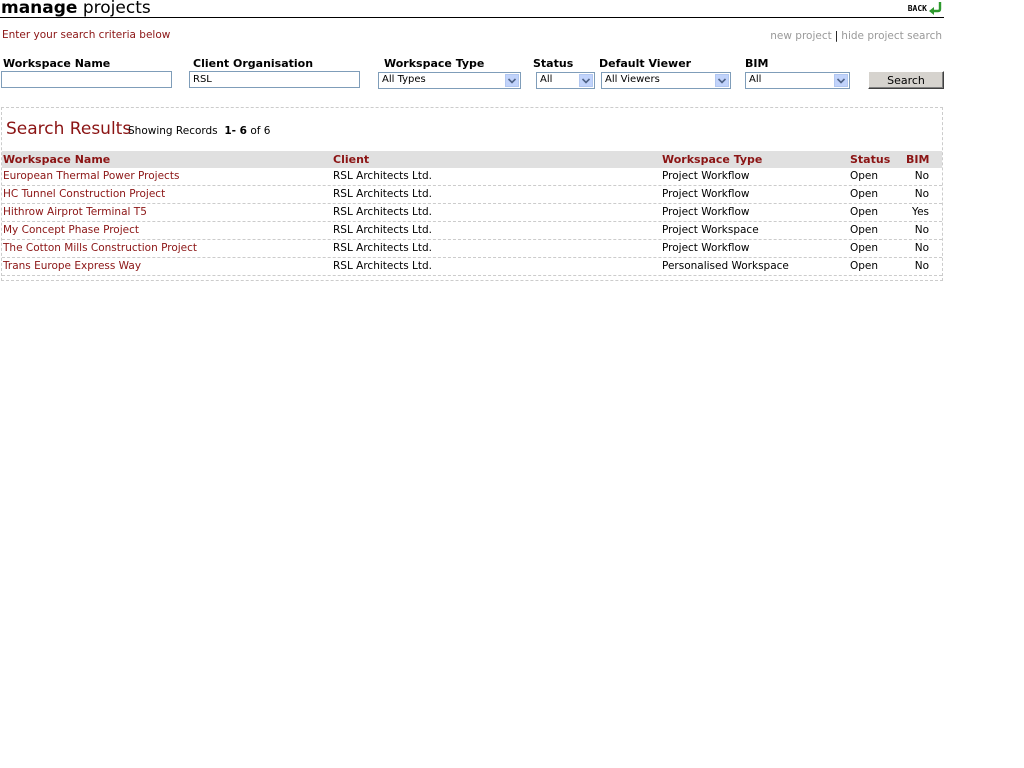  I want to click on client-organisation-label: Client Organisation, so click(253, 63).